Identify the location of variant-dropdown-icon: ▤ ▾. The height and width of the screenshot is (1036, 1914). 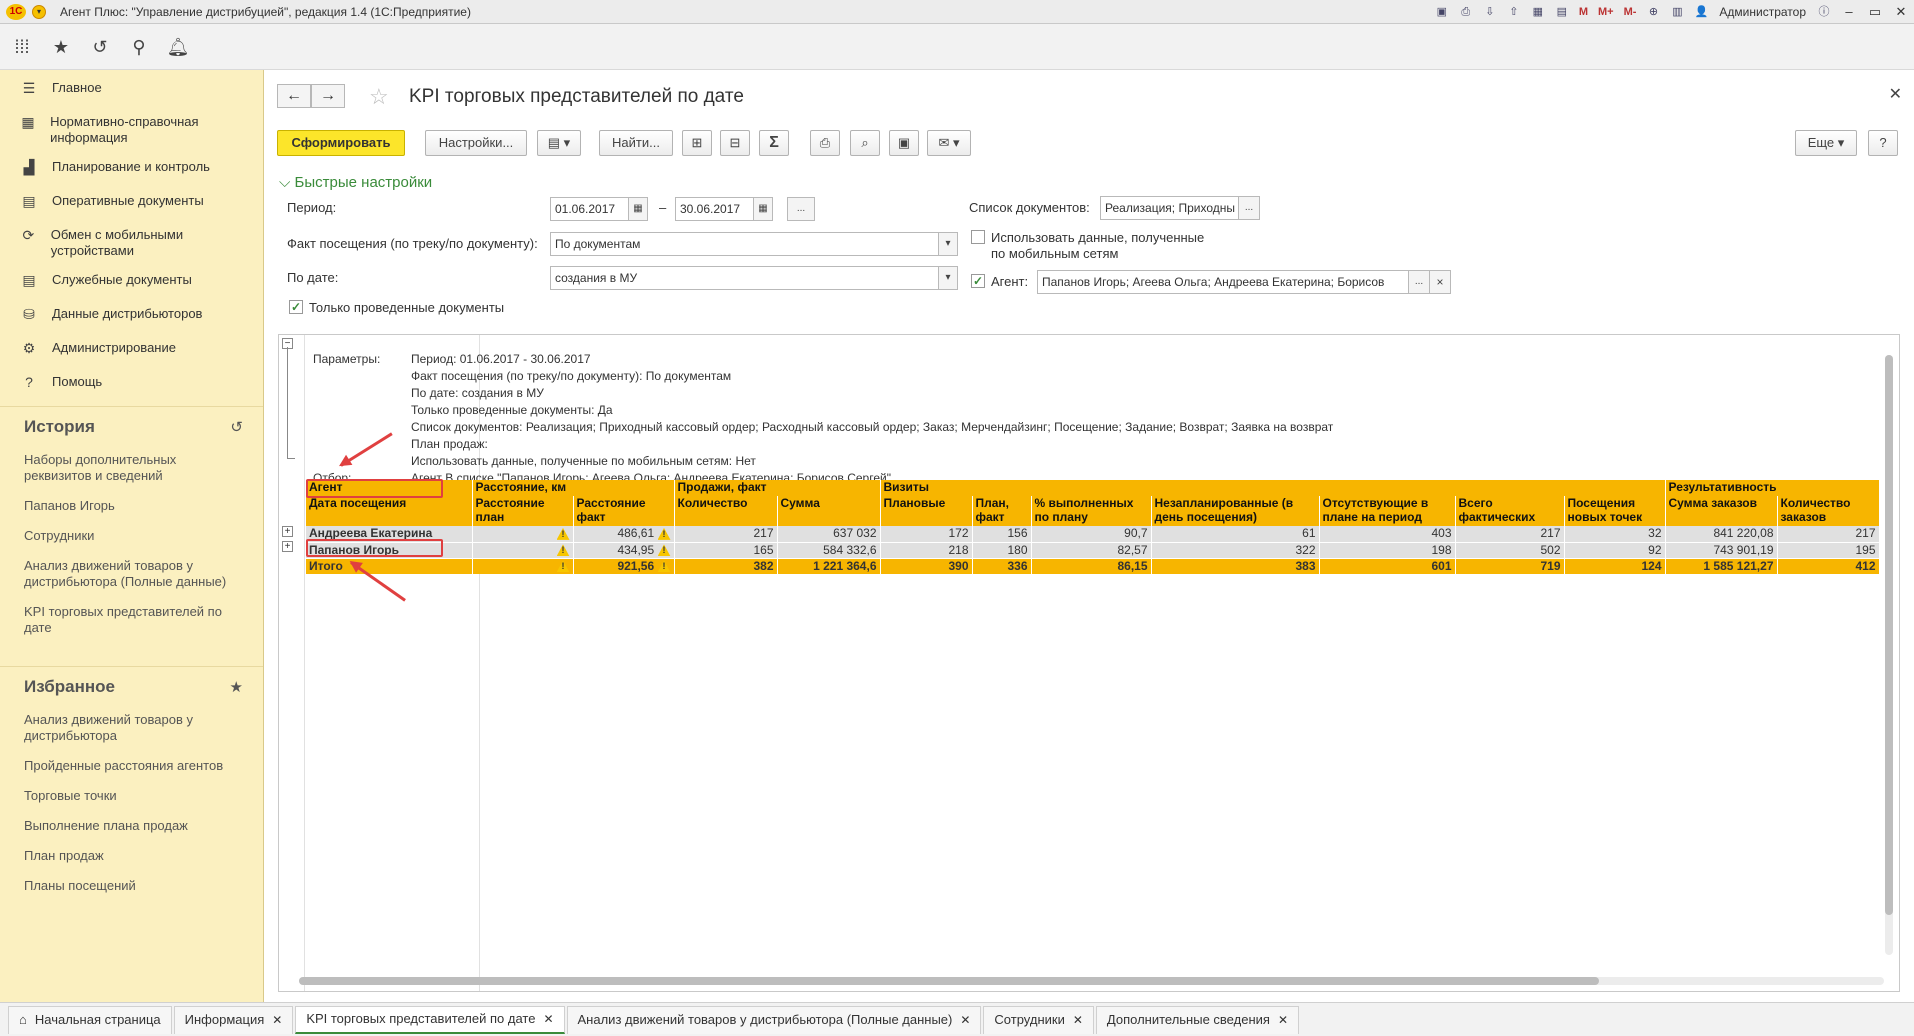
(559, 143).